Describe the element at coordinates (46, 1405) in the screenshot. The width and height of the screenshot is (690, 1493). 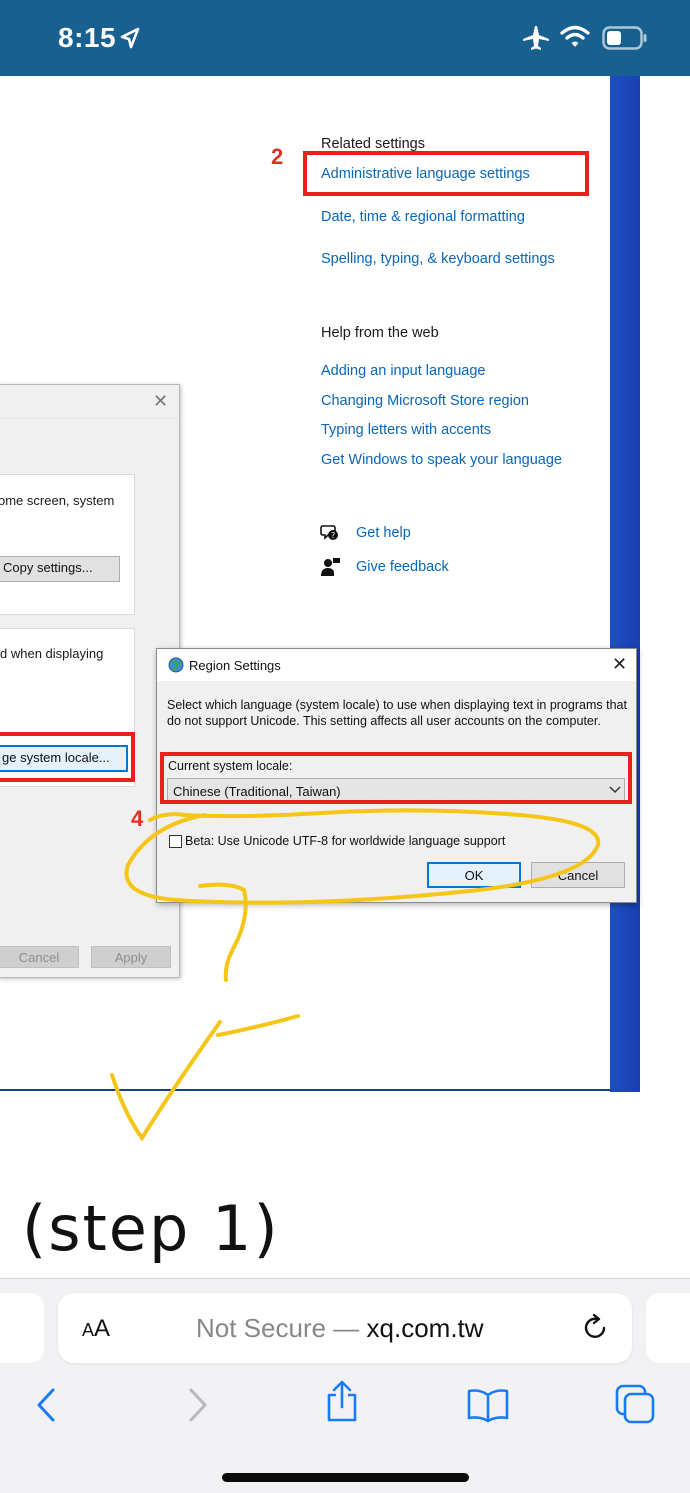
I see `back-icon` at that location.